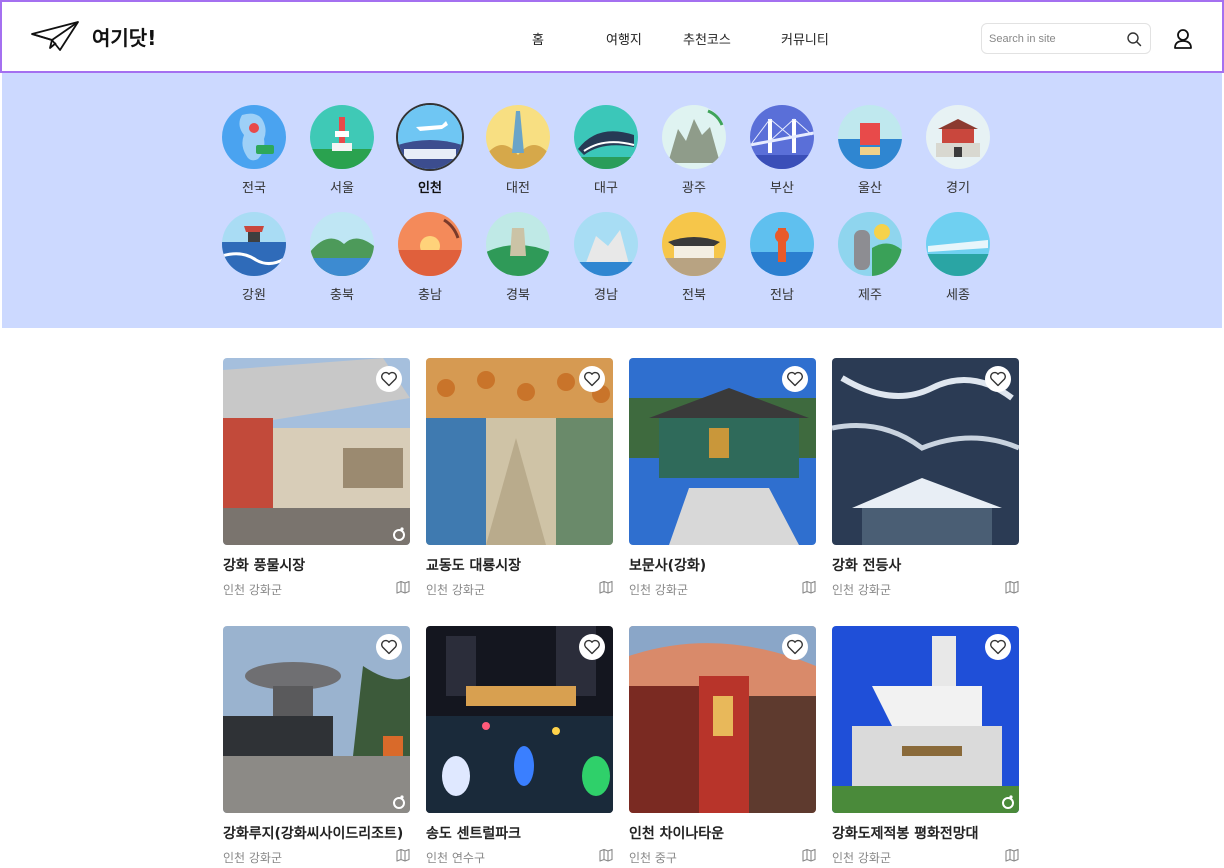 The image size is (1224, 868). I want to click on region-gyeongbuk: 경북, so click(518, 257).